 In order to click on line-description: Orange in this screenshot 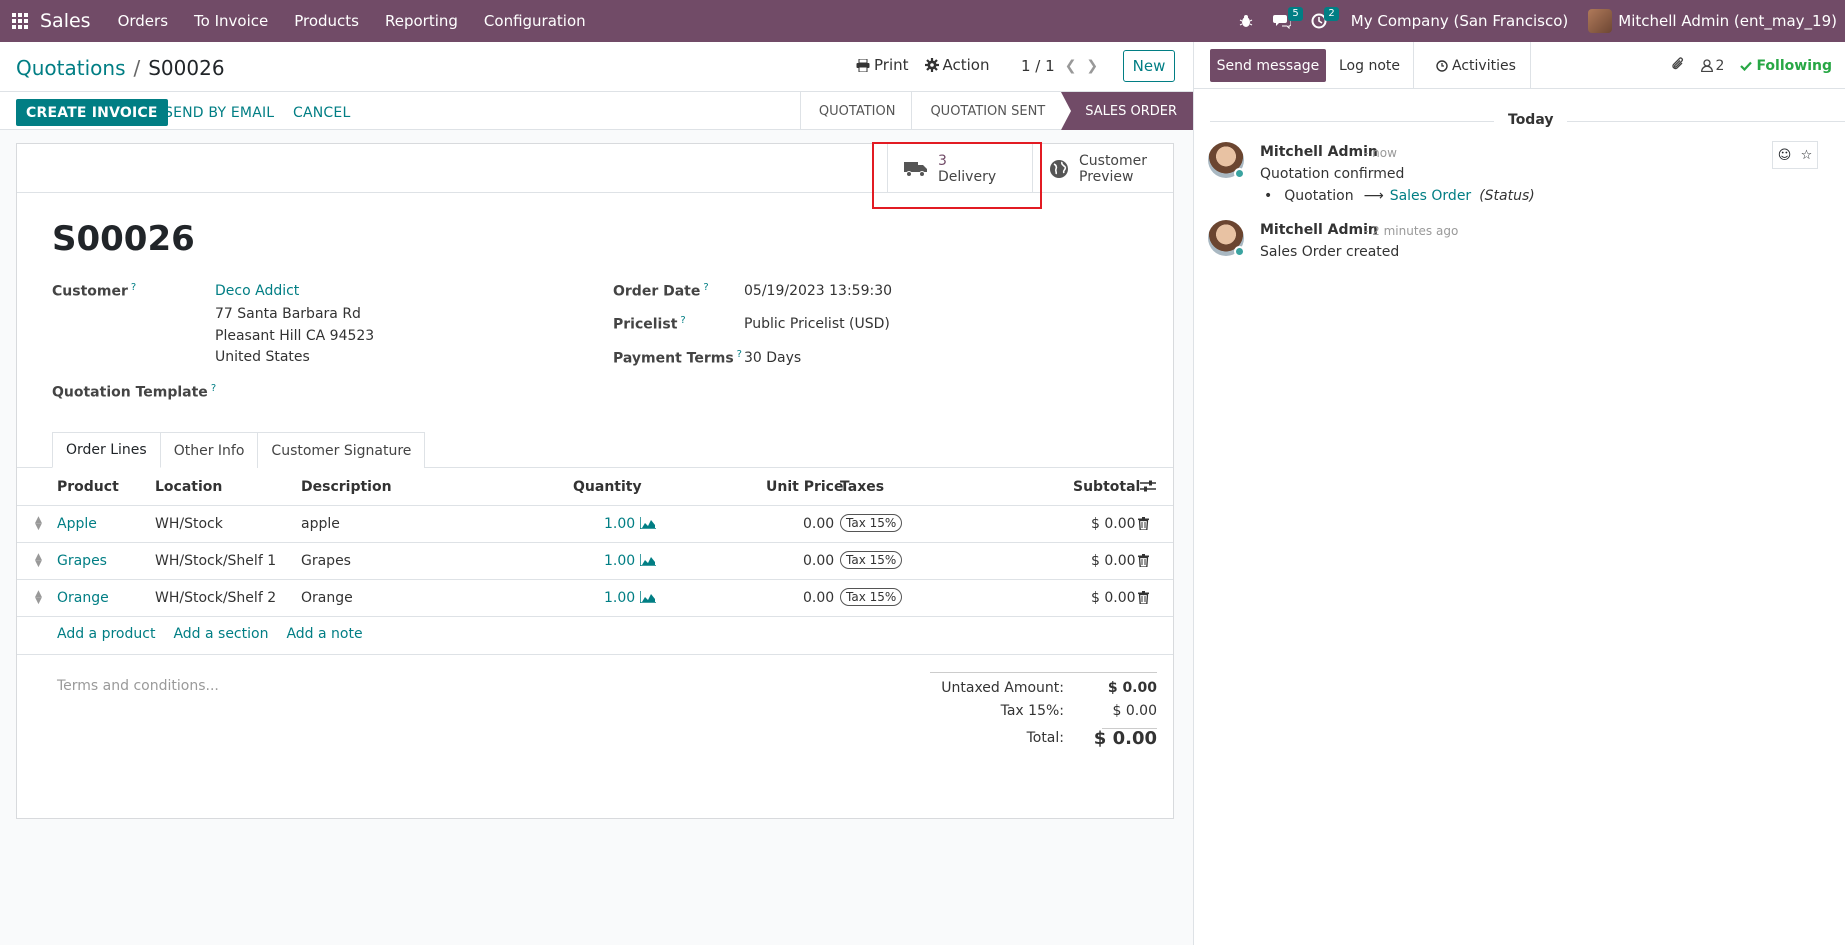, I will do `click(327, 598)`.